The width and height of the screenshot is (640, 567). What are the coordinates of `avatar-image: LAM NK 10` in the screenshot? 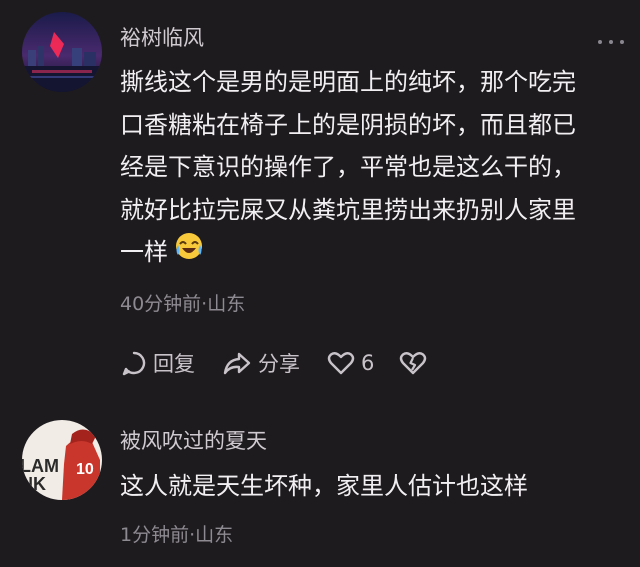 It's located at (62, 460).